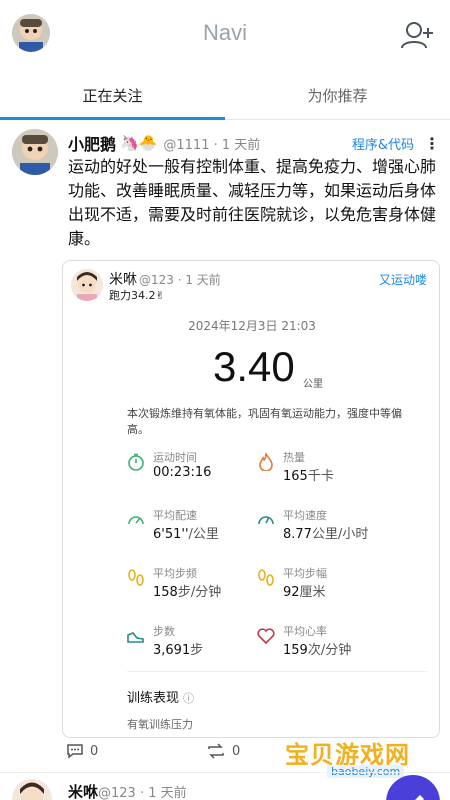 This screenshot has width=450, height=800. I want to click on speedometer-icon, so click(266, 520).